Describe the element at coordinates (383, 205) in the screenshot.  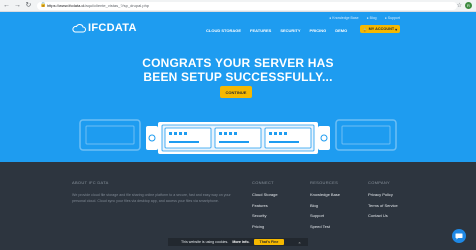
I see `footer-link-terms: Terms of Service` at that location.